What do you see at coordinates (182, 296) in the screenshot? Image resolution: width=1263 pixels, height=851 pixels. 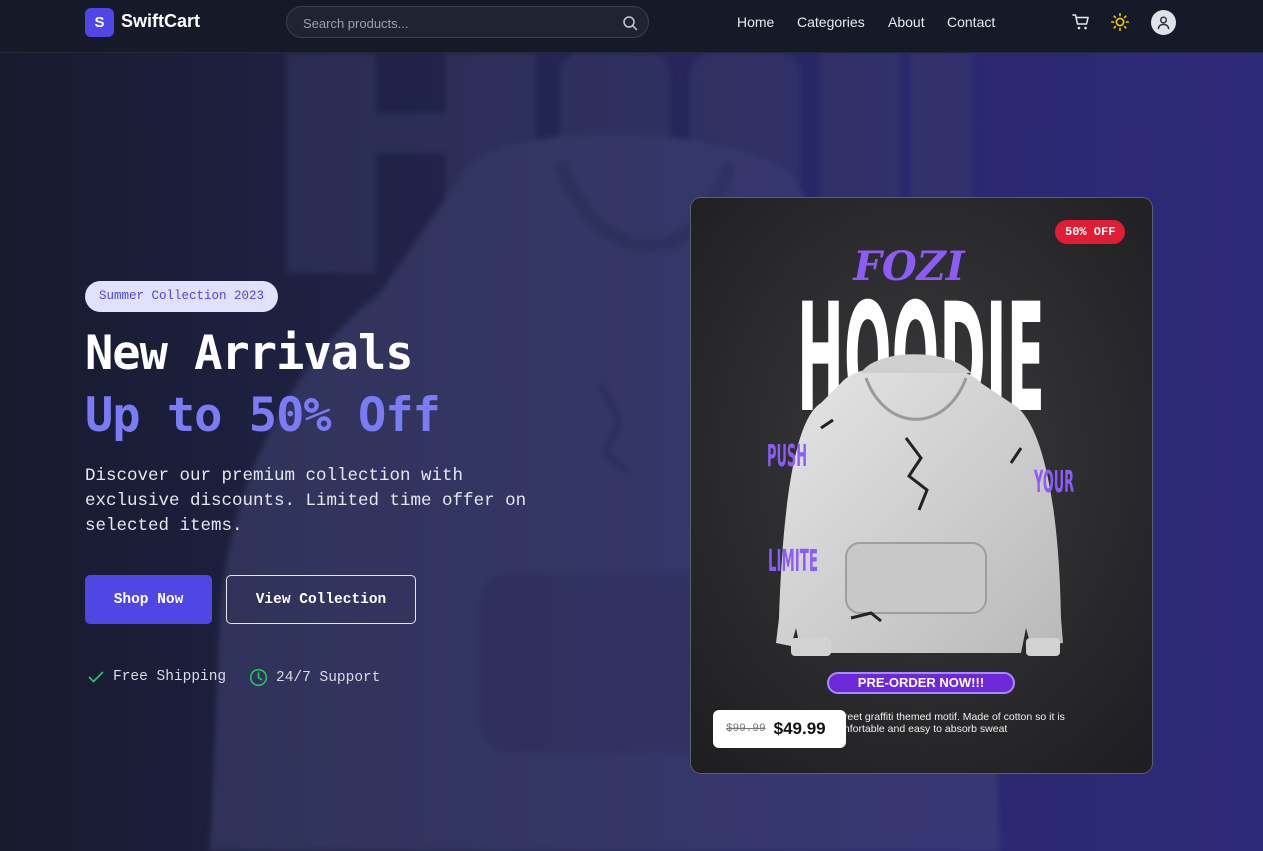 I see `collection-badge: Summer Collection 2023` at bounding box center [182, 296].